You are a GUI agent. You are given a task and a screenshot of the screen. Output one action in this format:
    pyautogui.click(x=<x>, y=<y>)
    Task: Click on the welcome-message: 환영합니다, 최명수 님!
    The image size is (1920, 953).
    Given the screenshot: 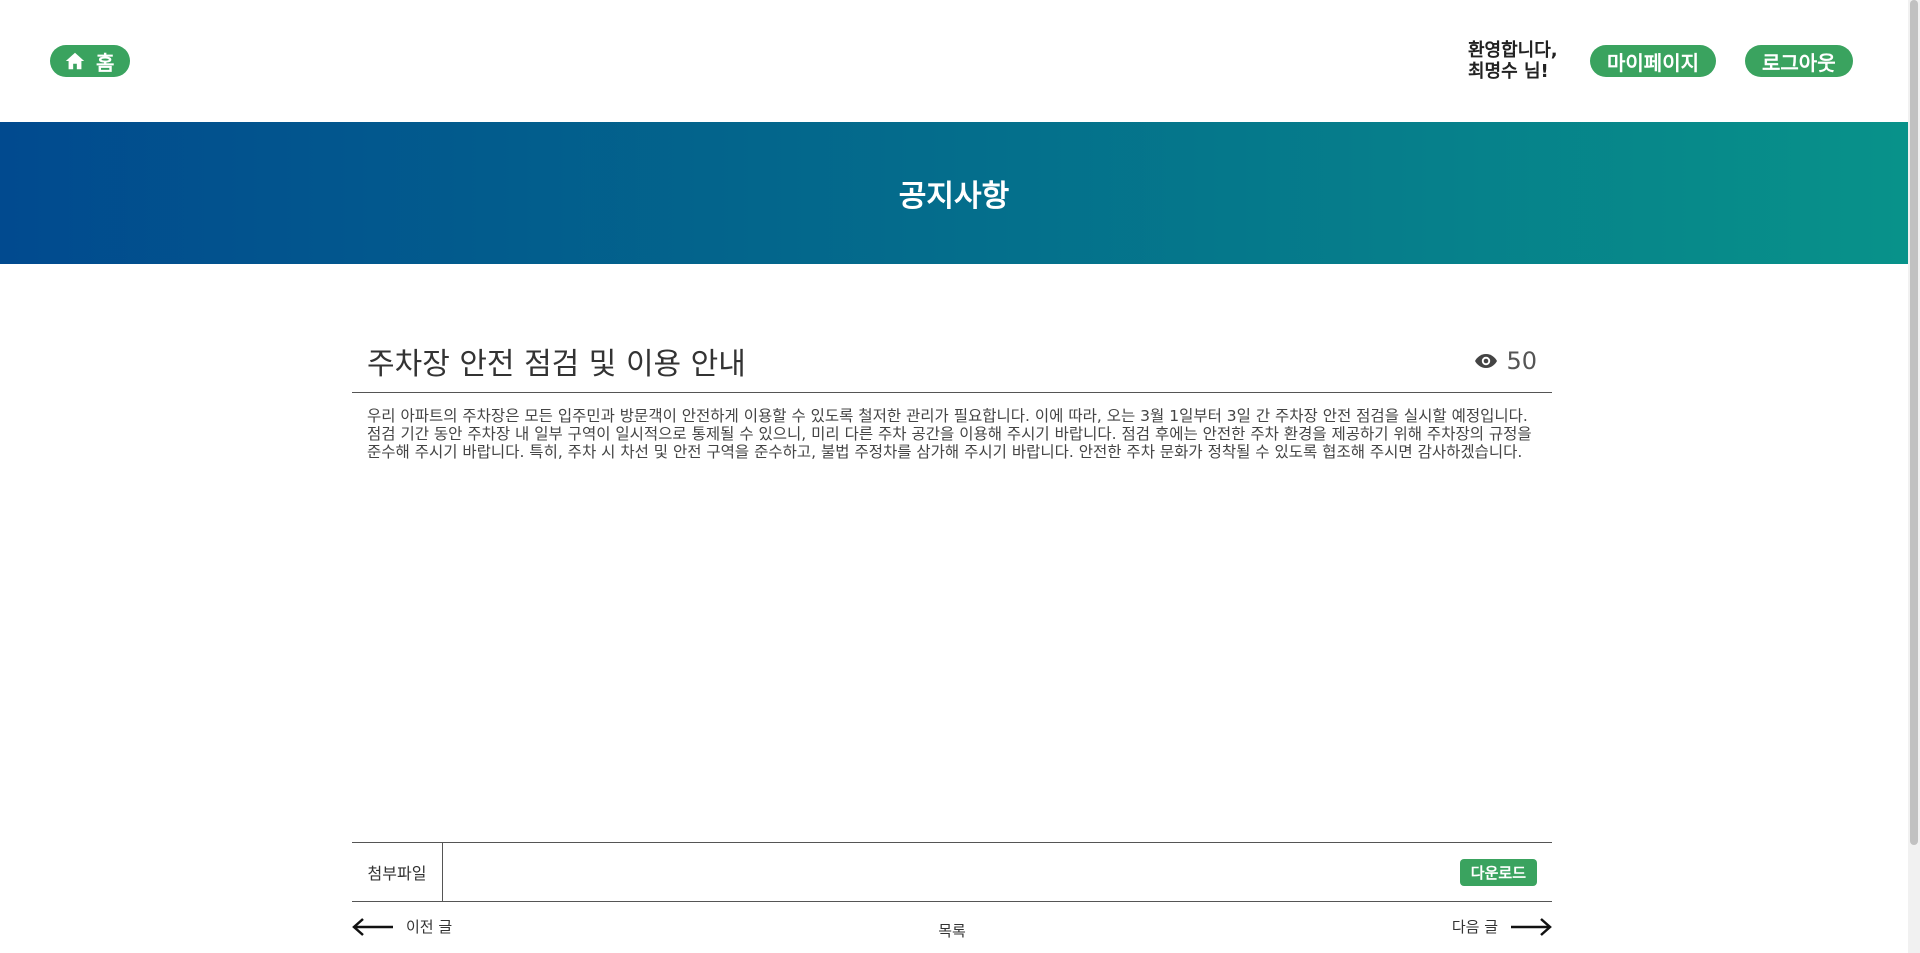 What is the action you would take?
    pyautogui.click(x=1513, y=61)
    